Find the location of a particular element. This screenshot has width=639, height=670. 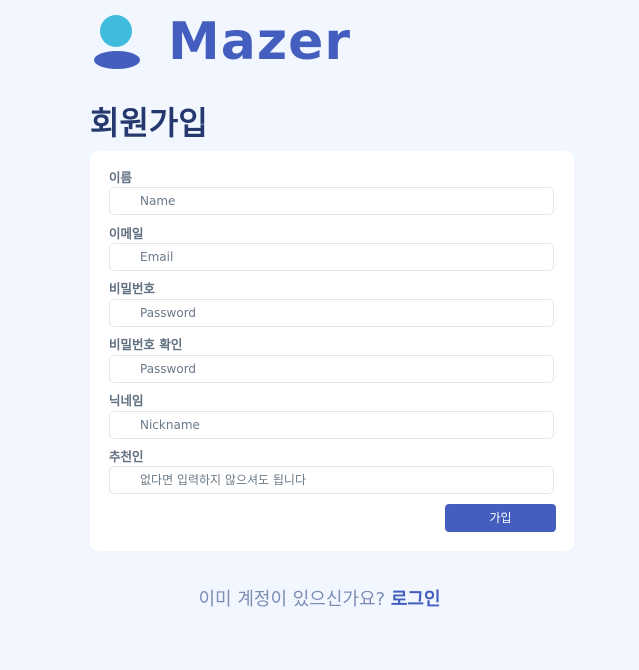

user-avatar-icon is located at coordinates (117, 42).